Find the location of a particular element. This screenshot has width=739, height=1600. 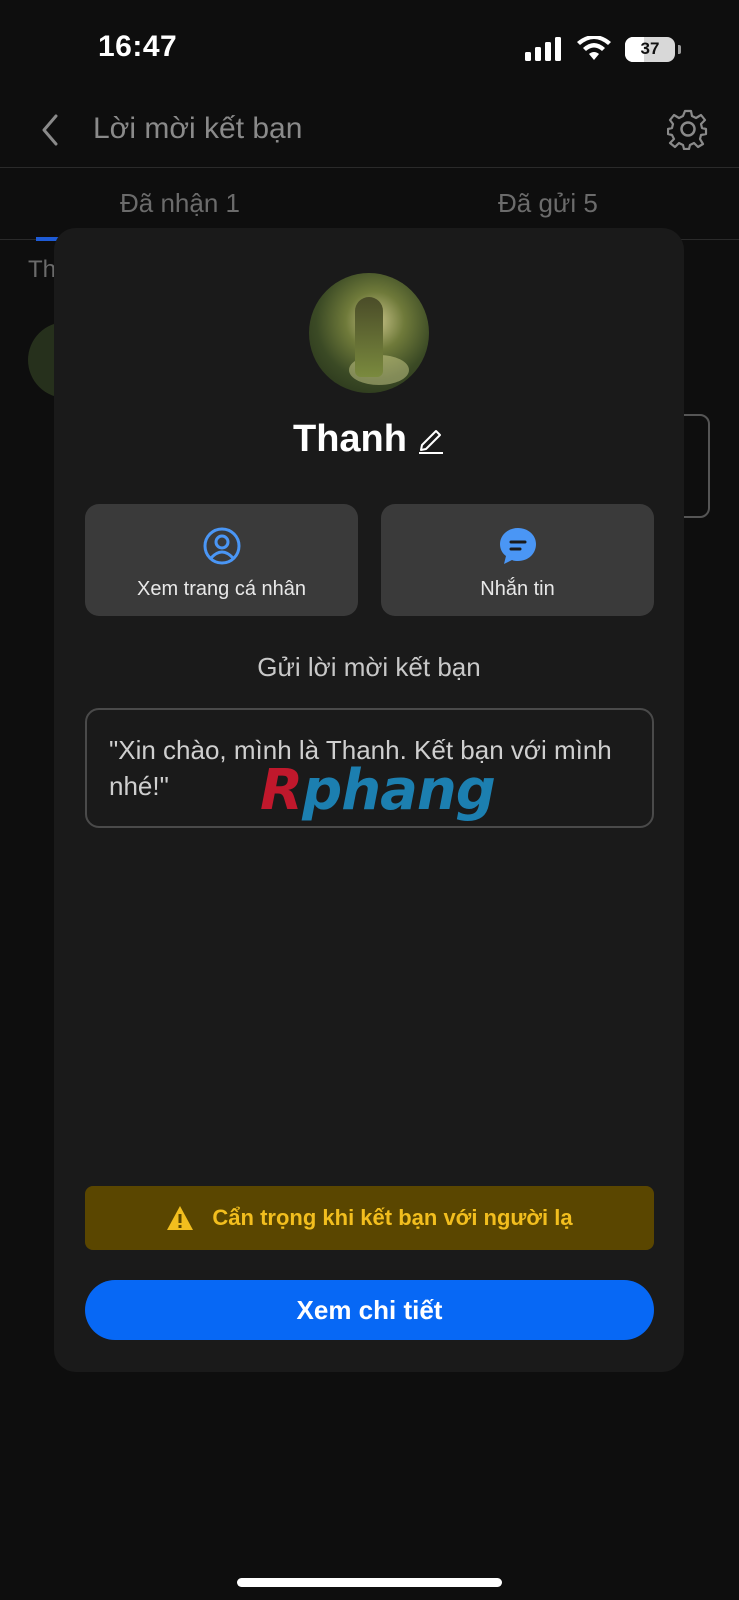

chevron-left-icon is located at coordinates (50, 130).